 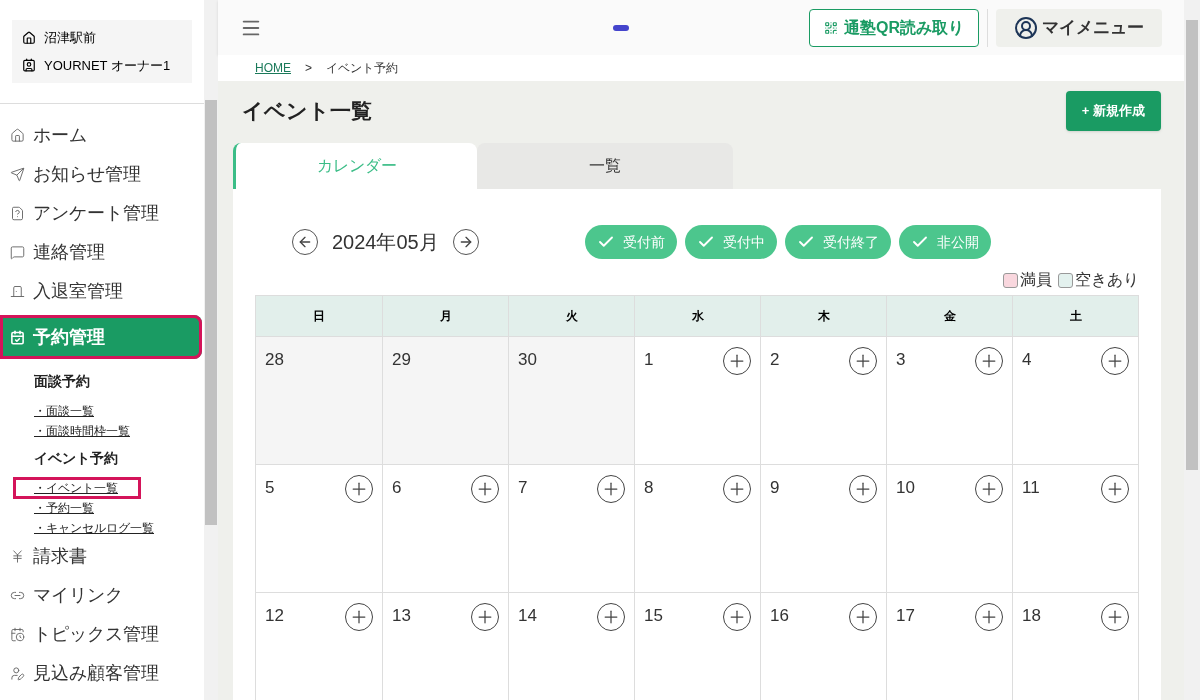 What do you see at coordinates (62, 381) in the screenshot?
I see `submenu-heading: 面談予約` at bounding box center [62, 381].